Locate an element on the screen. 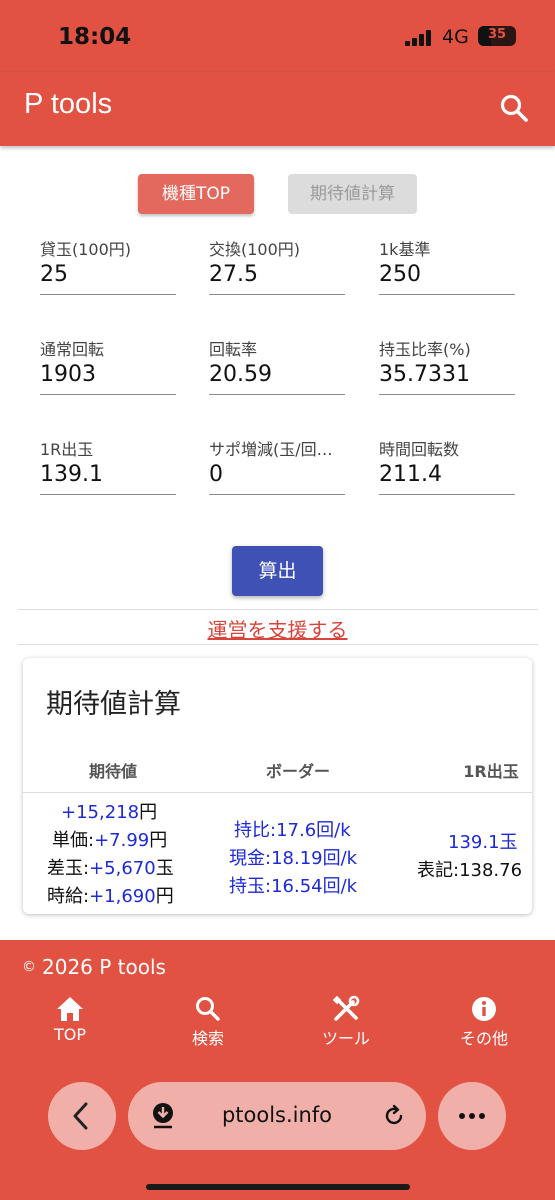 The width and height of the screenshot is (555, 1200). hourly-wage-label: 時給: is located at coordinates (68, 896).